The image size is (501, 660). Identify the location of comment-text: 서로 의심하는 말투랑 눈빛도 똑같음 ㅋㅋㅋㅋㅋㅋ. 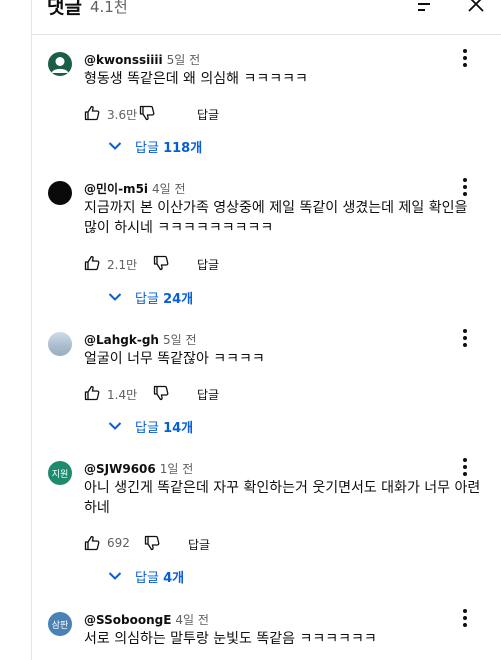
(230, 639).